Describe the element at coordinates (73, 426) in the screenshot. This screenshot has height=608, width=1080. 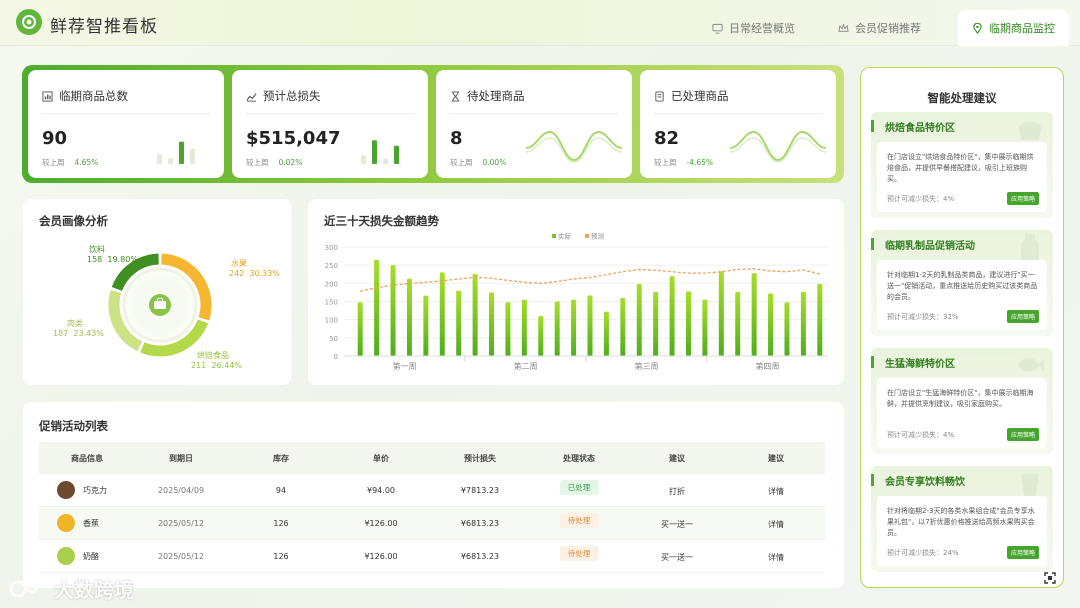
I see `panel-title: 促销活动列表` at that location.